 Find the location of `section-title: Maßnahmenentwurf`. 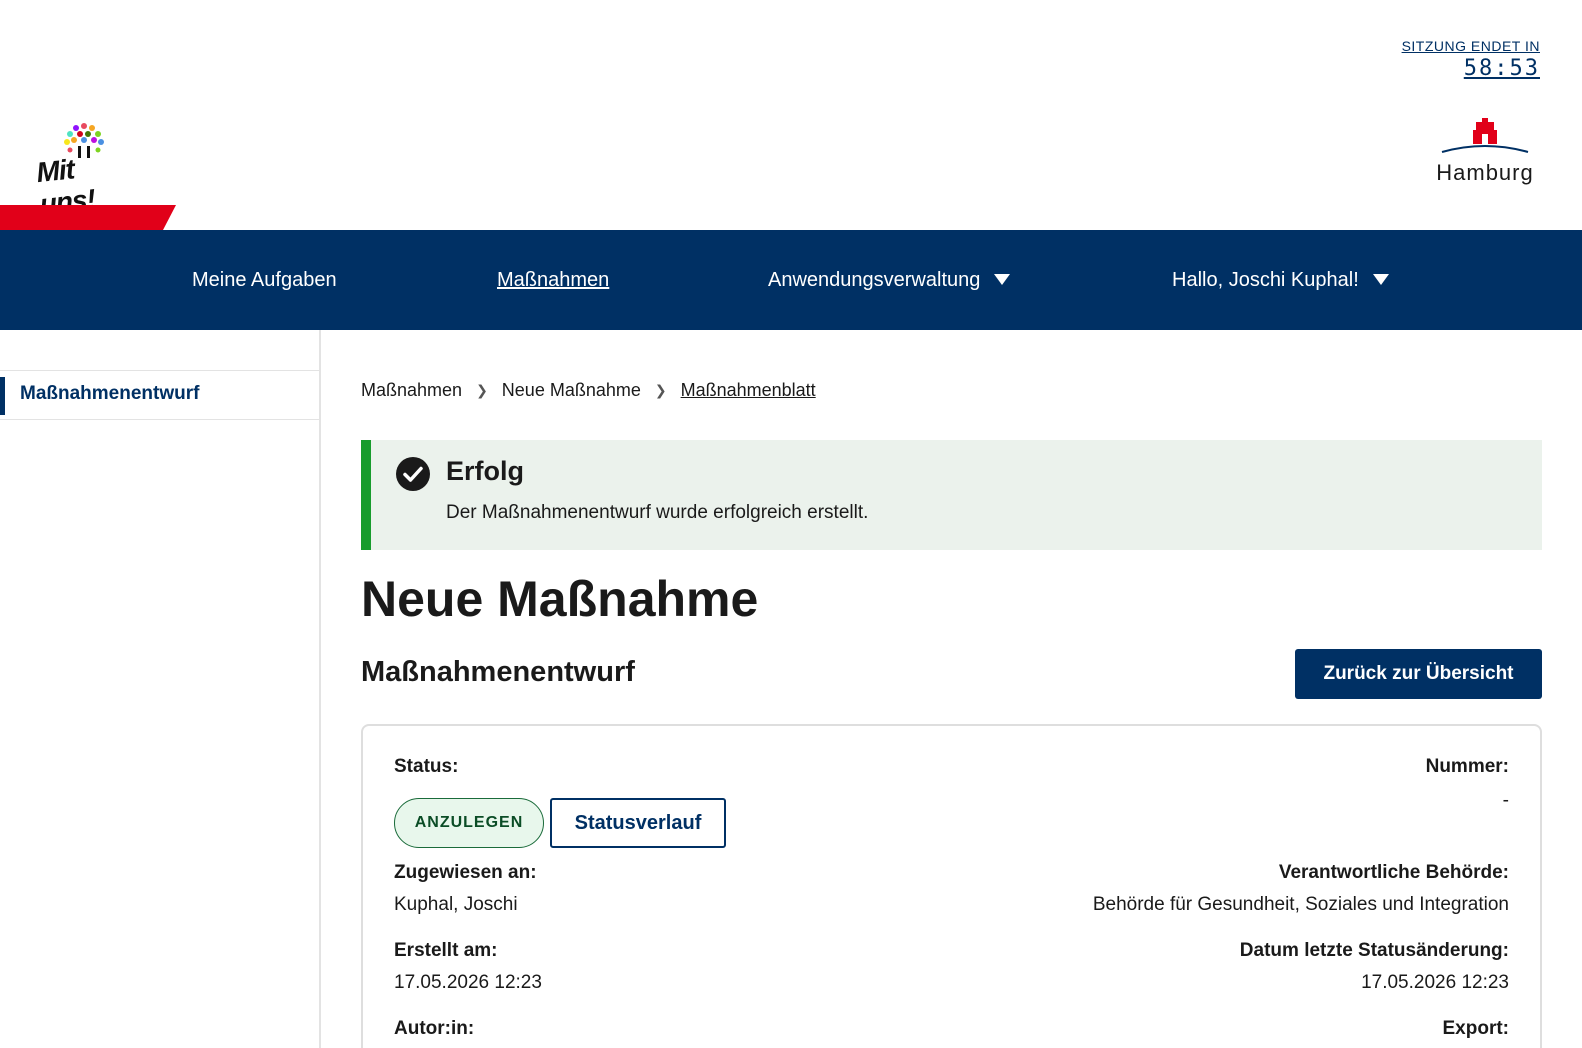

section-title: Maßnahmenentwurf is located at coordinates (498, 672).